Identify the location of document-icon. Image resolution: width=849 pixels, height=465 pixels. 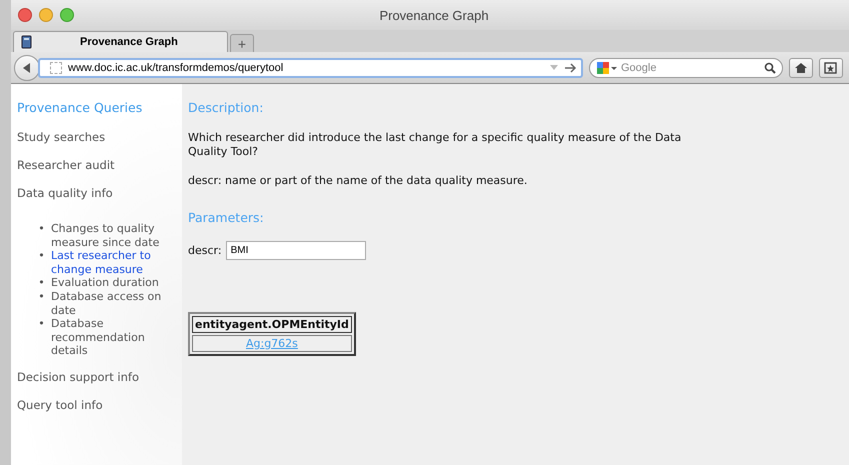
(27, 42).